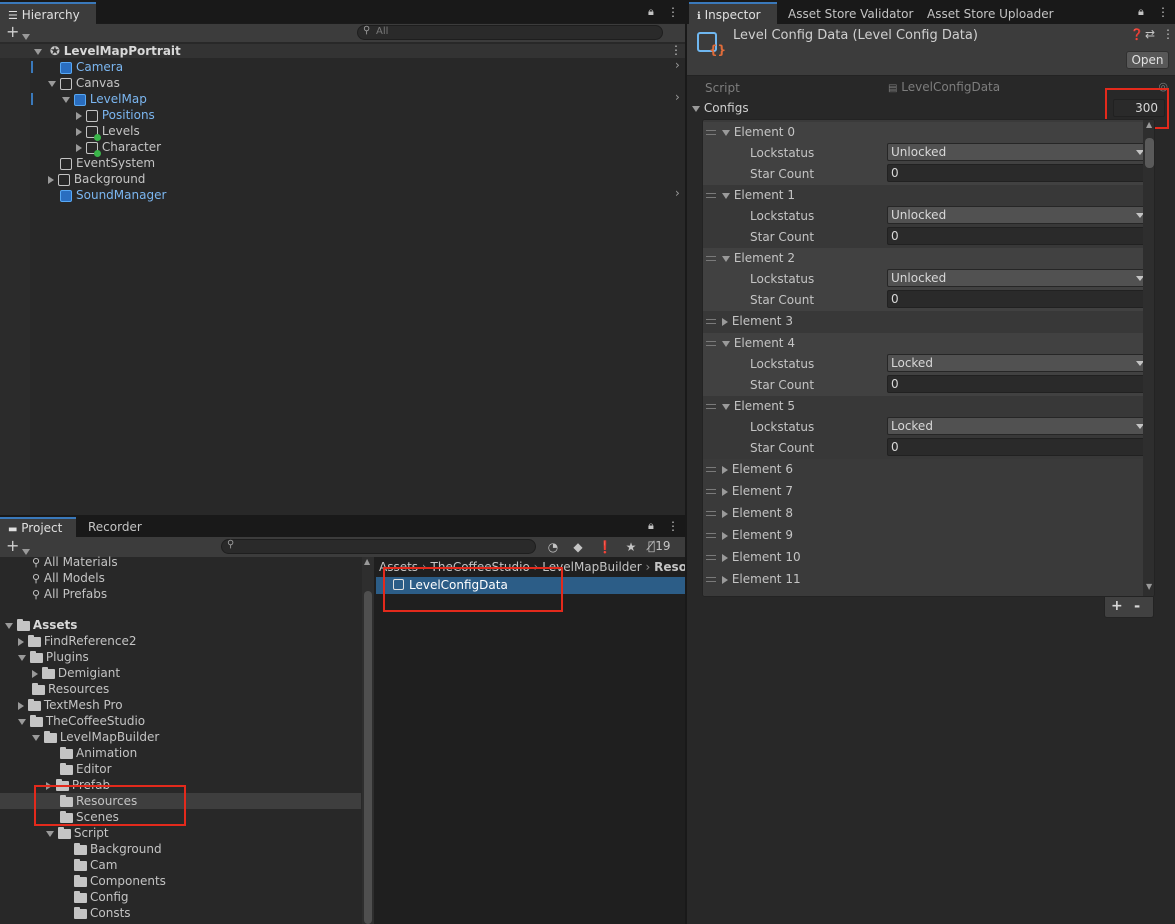  What do you see at coordinates (720, 108) in the screenshot?
I see `configs-foldout: Configs` at bounding box center [720, 108].